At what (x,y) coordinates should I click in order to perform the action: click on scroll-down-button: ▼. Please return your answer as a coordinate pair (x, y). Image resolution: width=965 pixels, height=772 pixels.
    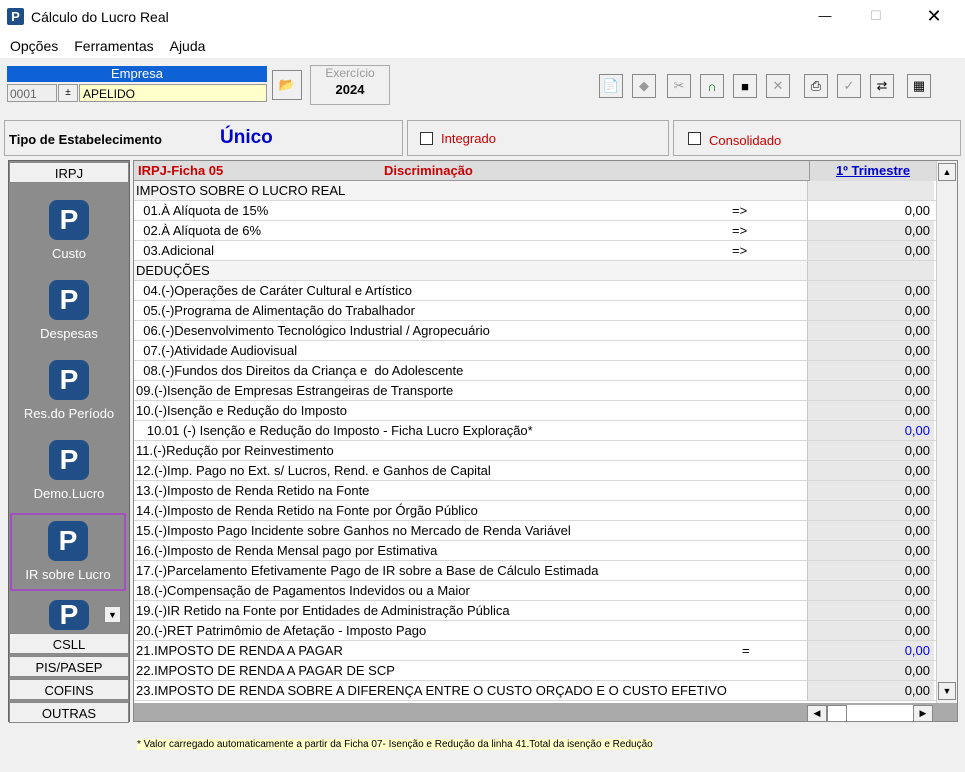
    Looking at the image, I should click on (947, 691).